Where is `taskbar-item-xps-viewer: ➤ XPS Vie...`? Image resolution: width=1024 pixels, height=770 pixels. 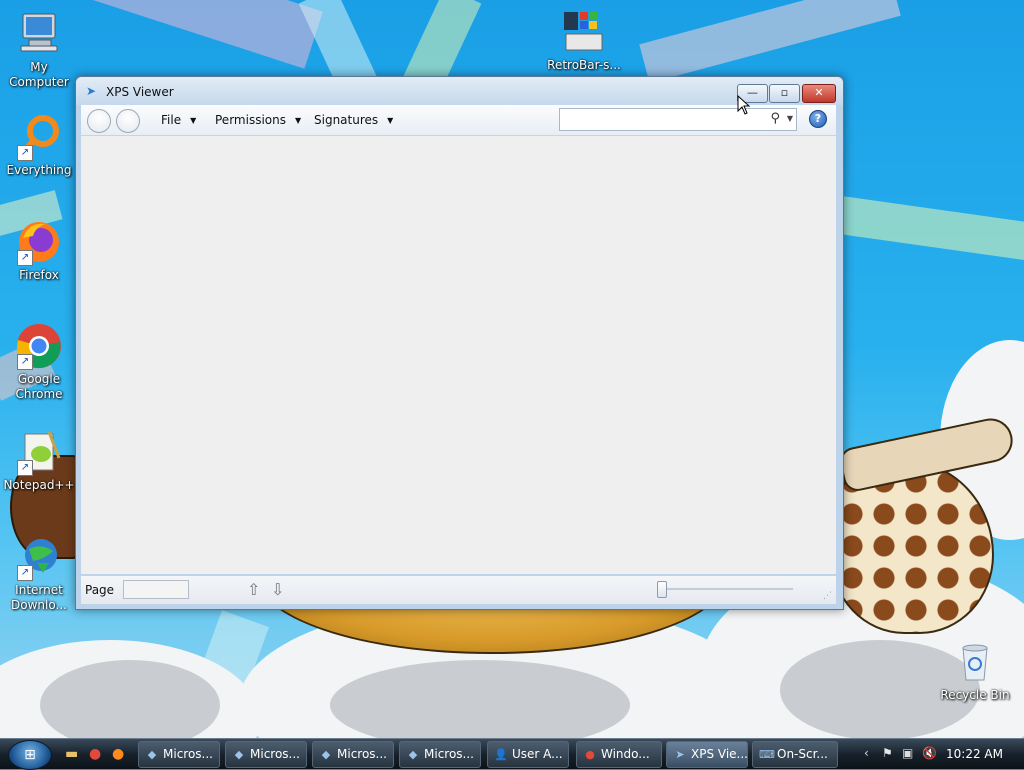
taskbar-item-xps-viewer: ➤ XPS Vie... is located at coordinates (707, 754).